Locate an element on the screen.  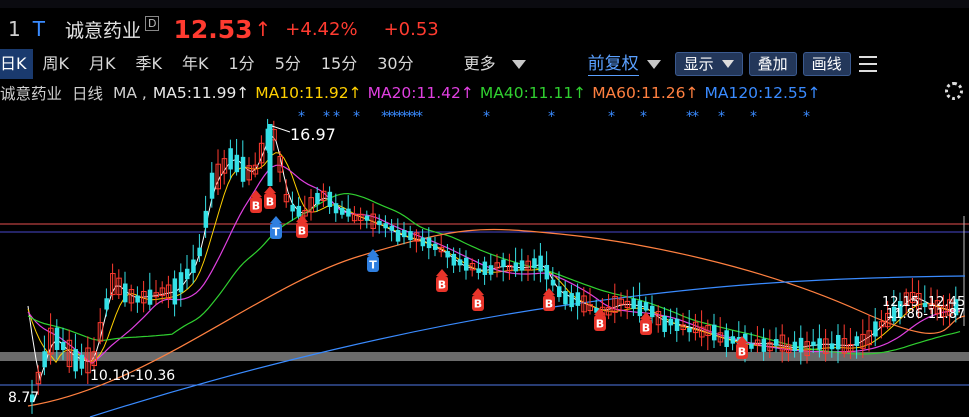
tab-30min: 30分 is located at coordinates (395, 64).